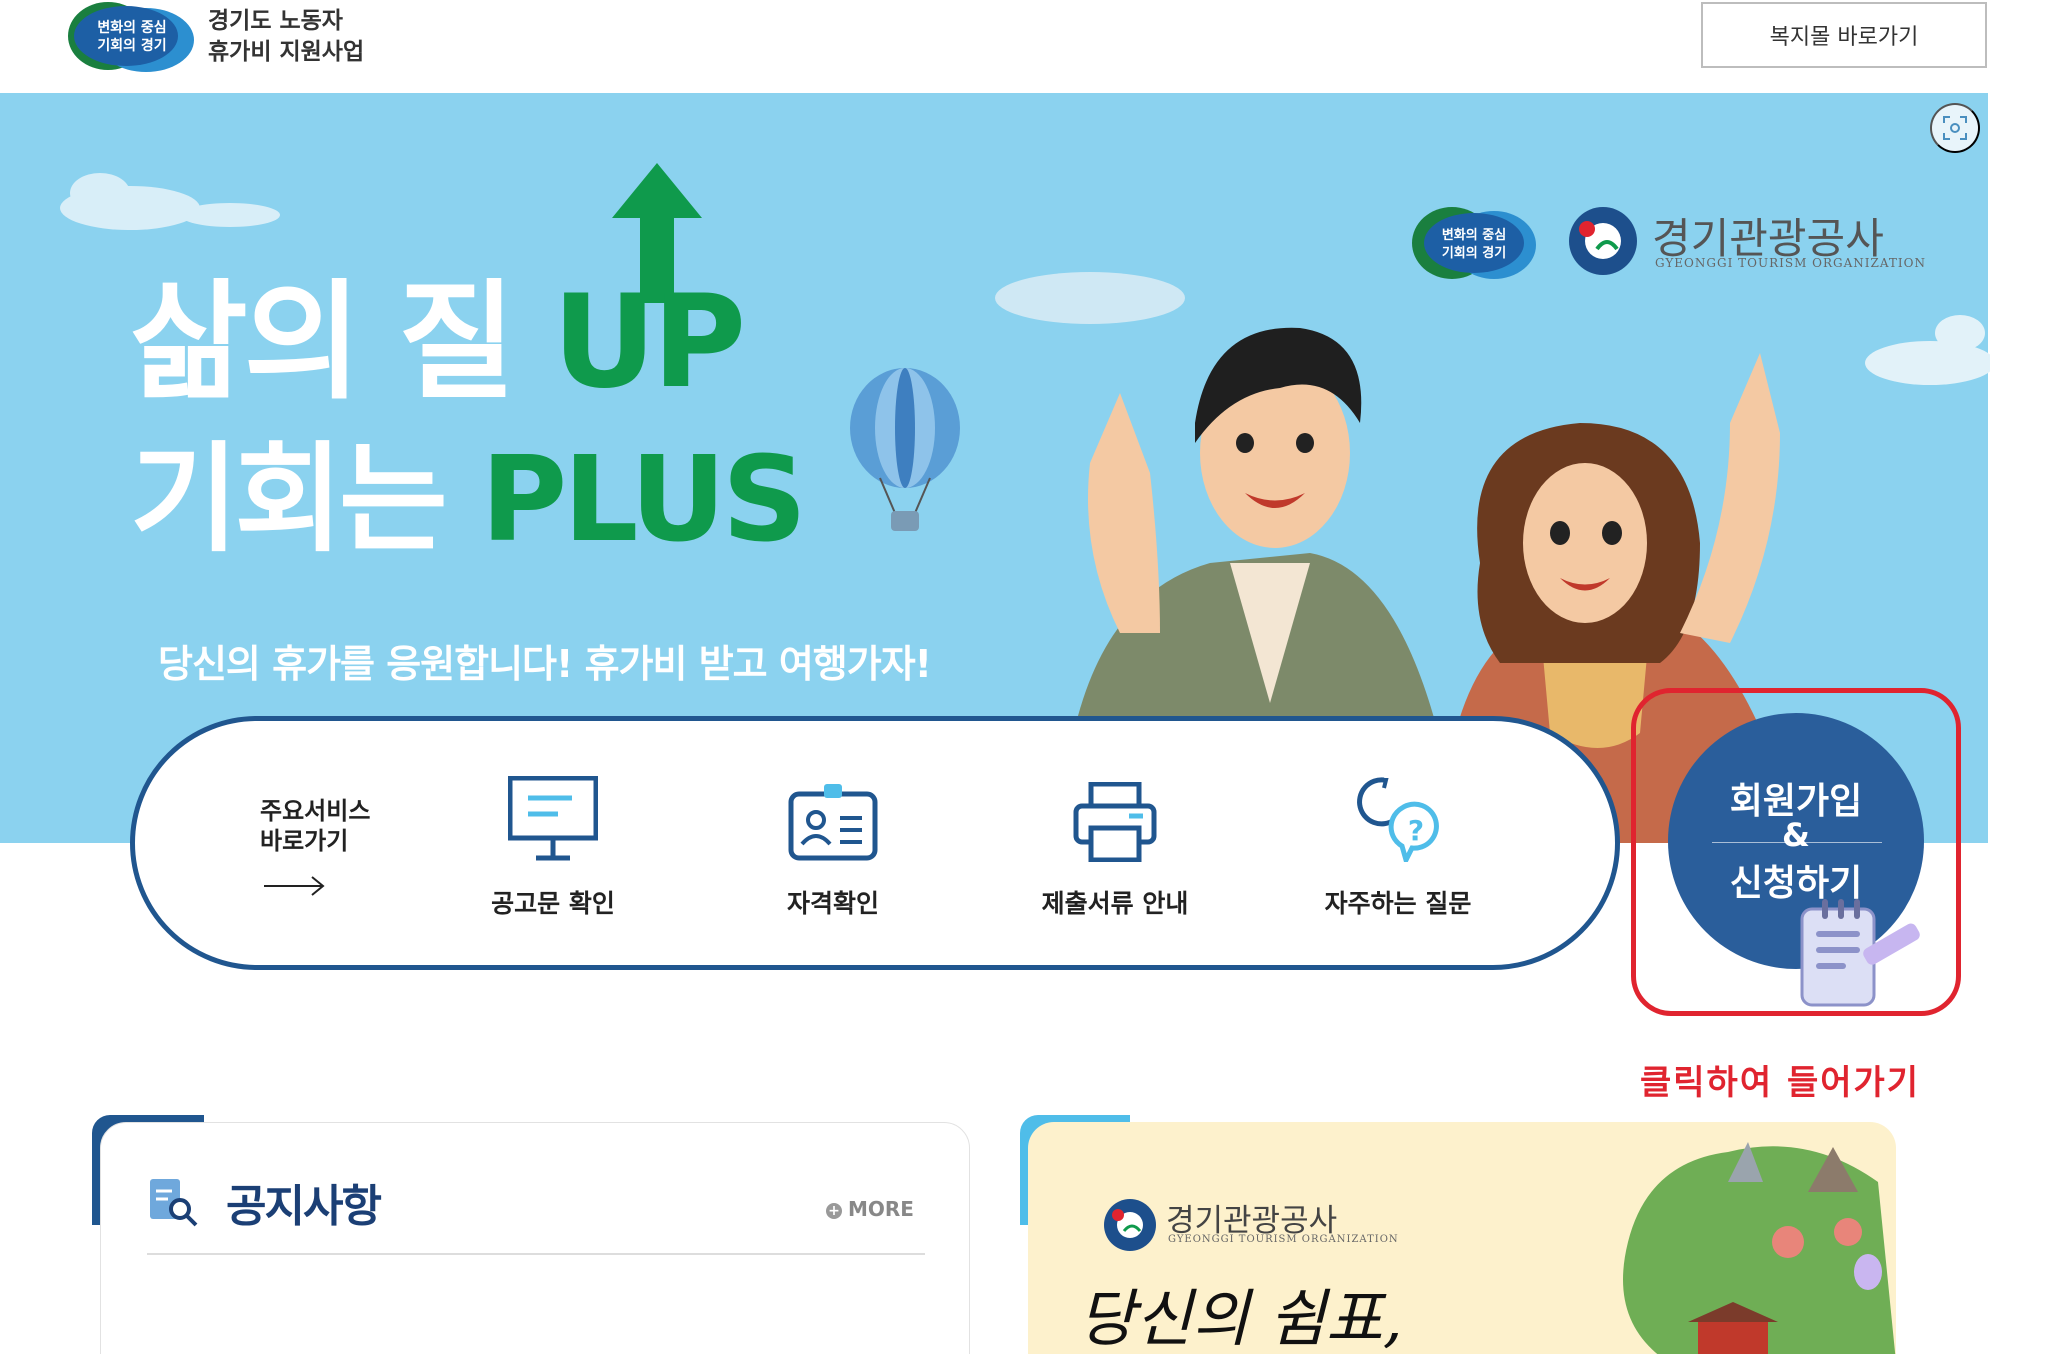 This screenshot has width=2048, height=1354. What do you see at coordinates (2018, 468) in the screenshot?
I see `hero-edge-strip` at bounding box center [2018, 468].